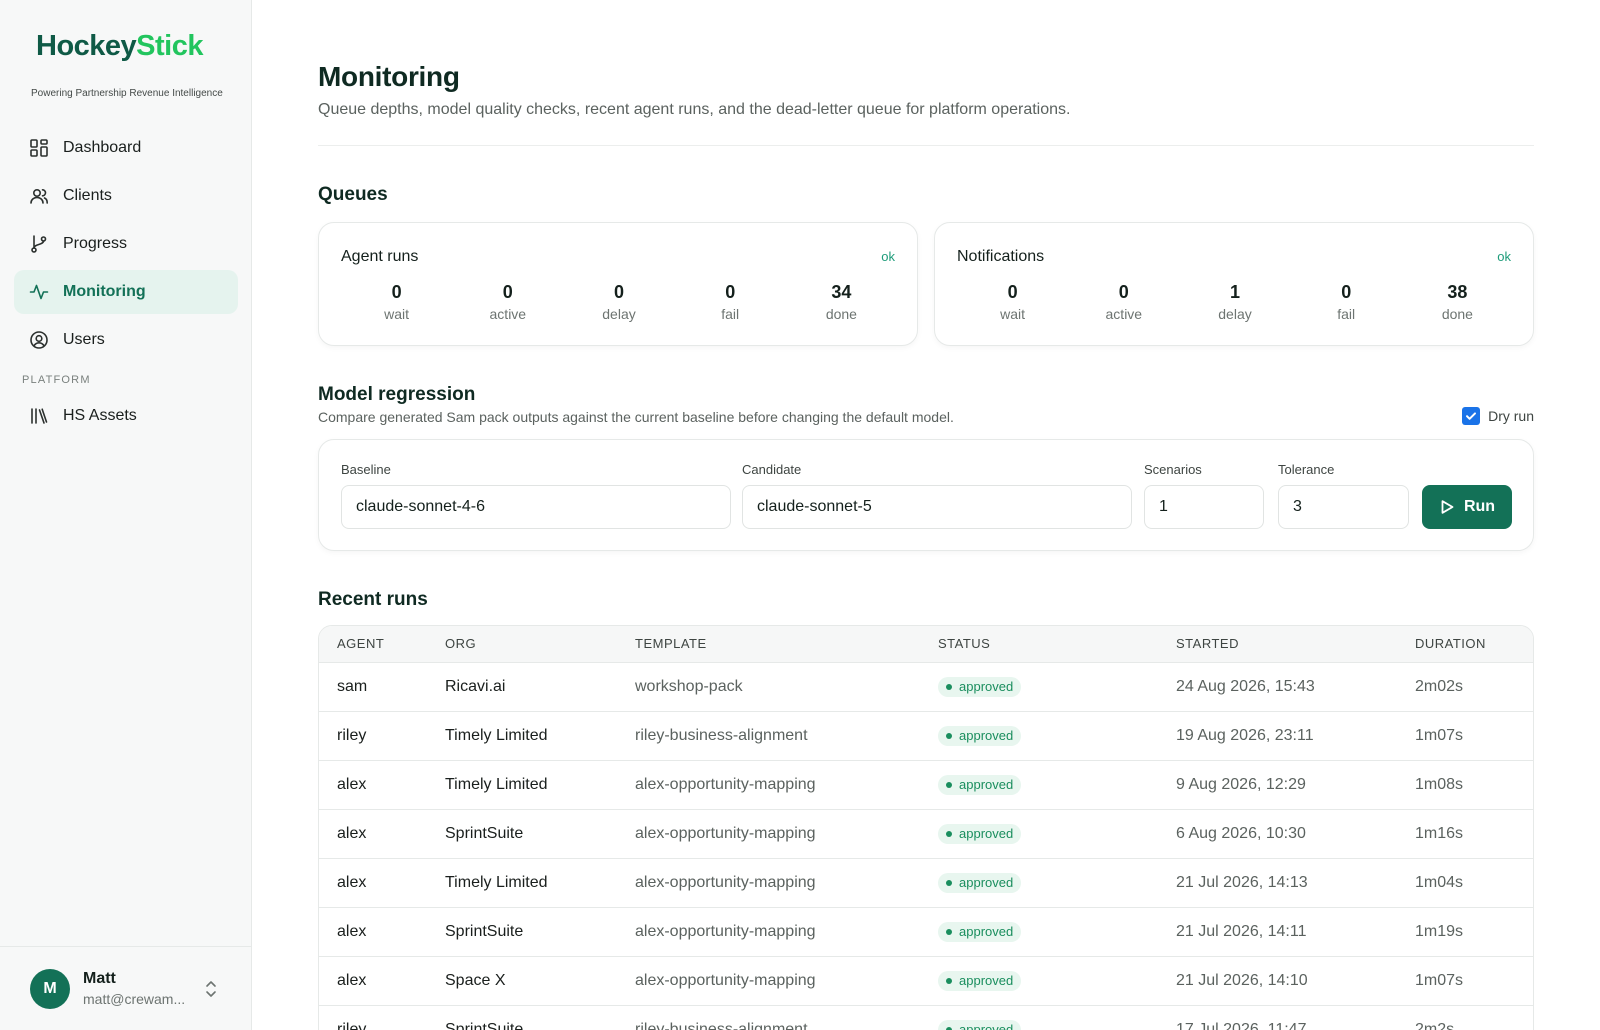 The width and height of the screenshot is (1600, 1030). I want to click on dry-run-toggle: Dry run, so click(1498, 416).